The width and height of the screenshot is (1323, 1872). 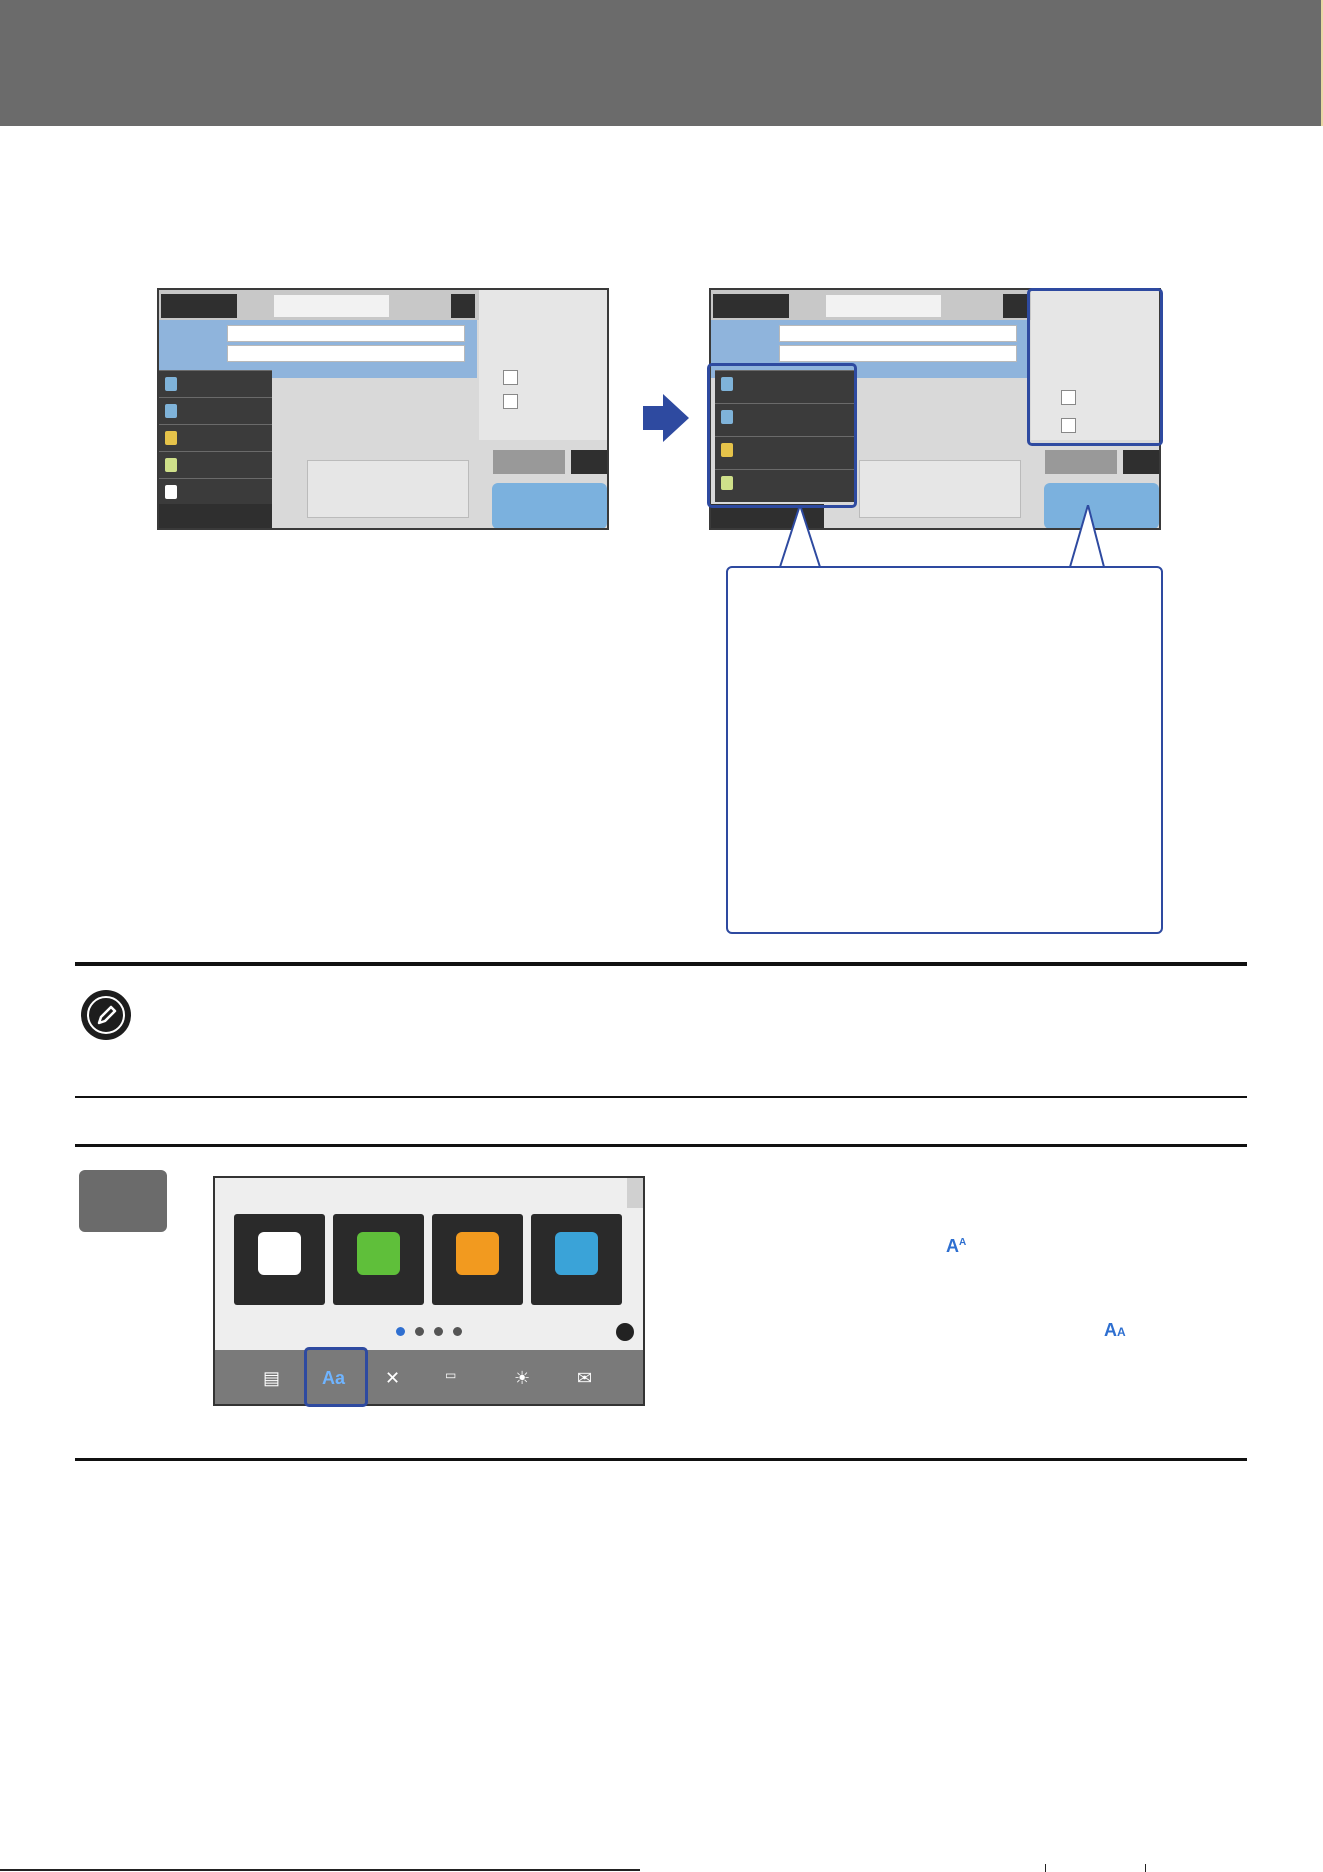 I want to click on step-number-badge, so click(x=123, y=1201).